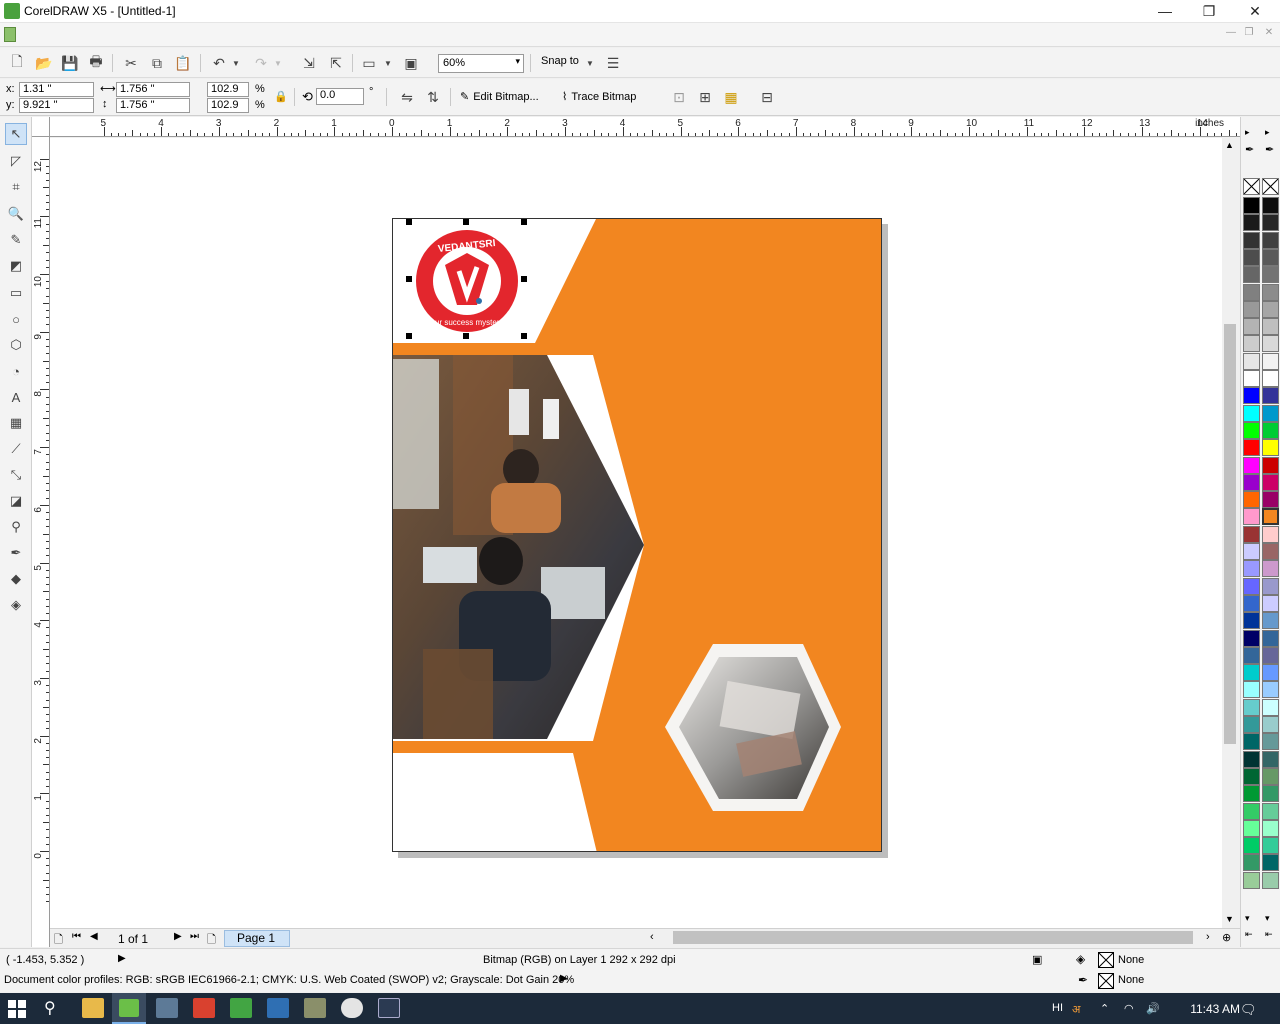 The height and width of the screenshot is (1024, 1280). Describe the element at coordinates (16, 161) in the screenshot. I see `shape-tool-icon: ◸` at that location.